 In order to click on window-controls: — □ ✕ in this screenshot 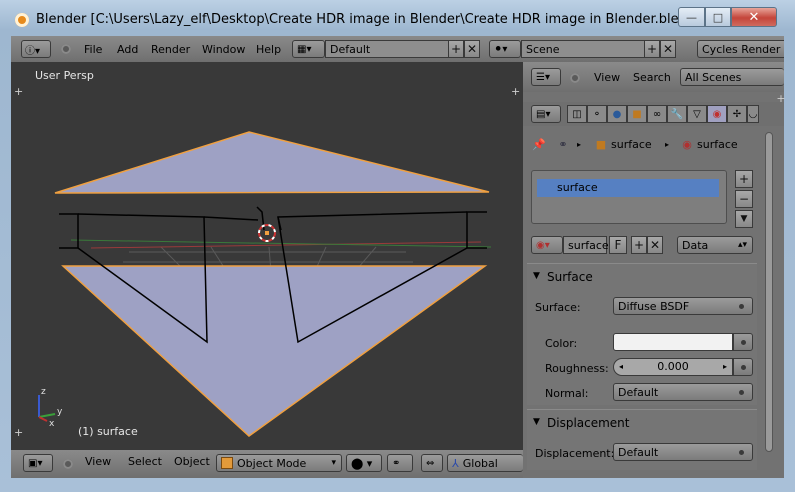, I will do `click(729, 17)`.